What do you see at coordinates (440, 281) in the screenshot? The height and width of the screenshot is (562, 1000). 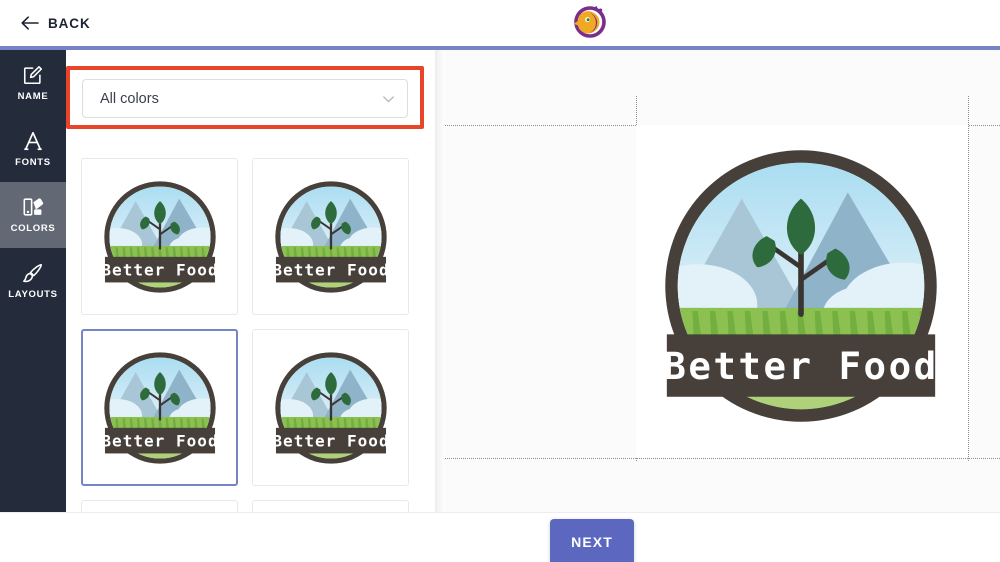 I see `panel-divider` at bounding box center [440, 281].